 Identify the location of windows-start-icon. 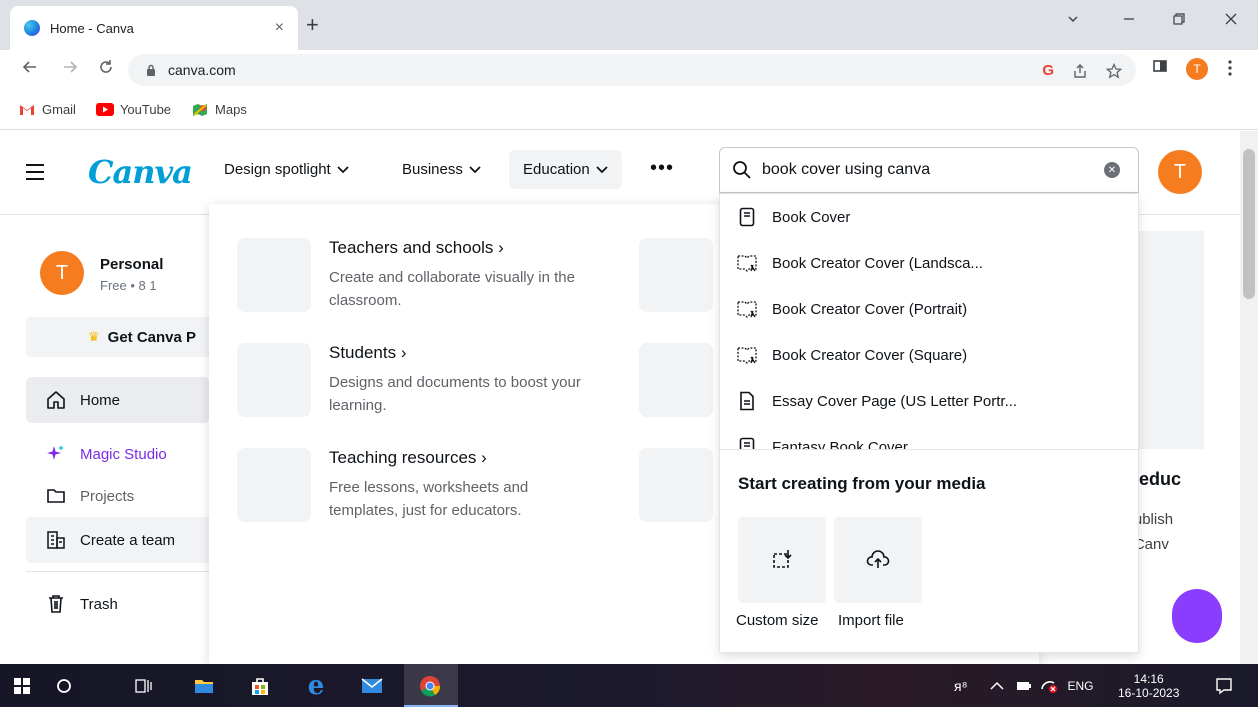
(22, 686).